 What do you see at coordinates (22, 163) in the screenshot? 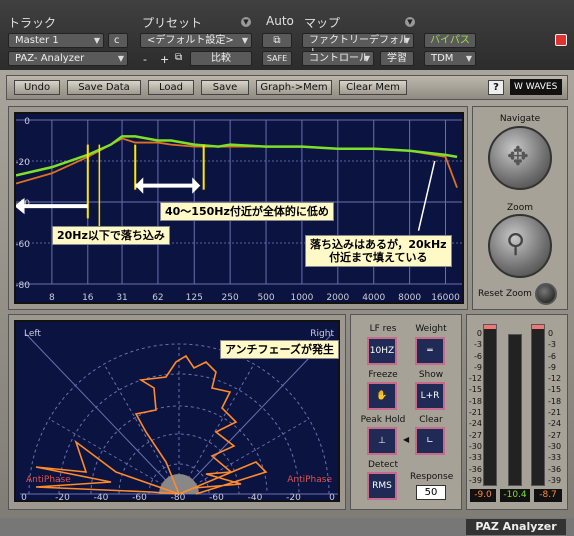
I see `spectrum-y-tick: -20` at bounding box center [22, 163].